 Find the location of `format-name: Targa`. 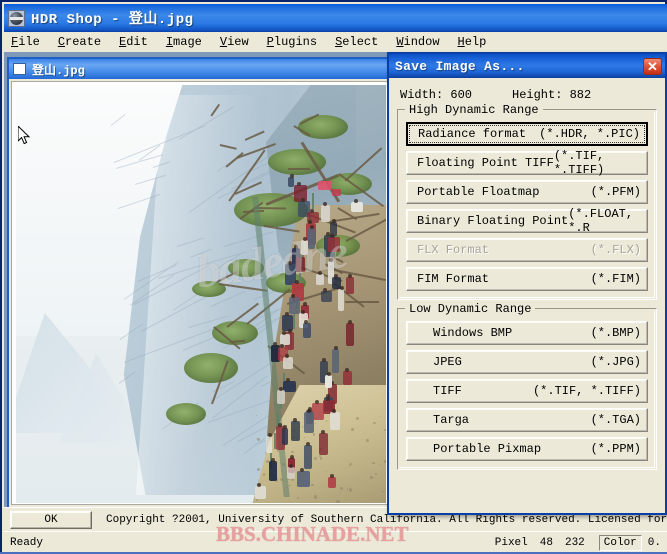

format-name: Targa is located at coordinates (451, 420).